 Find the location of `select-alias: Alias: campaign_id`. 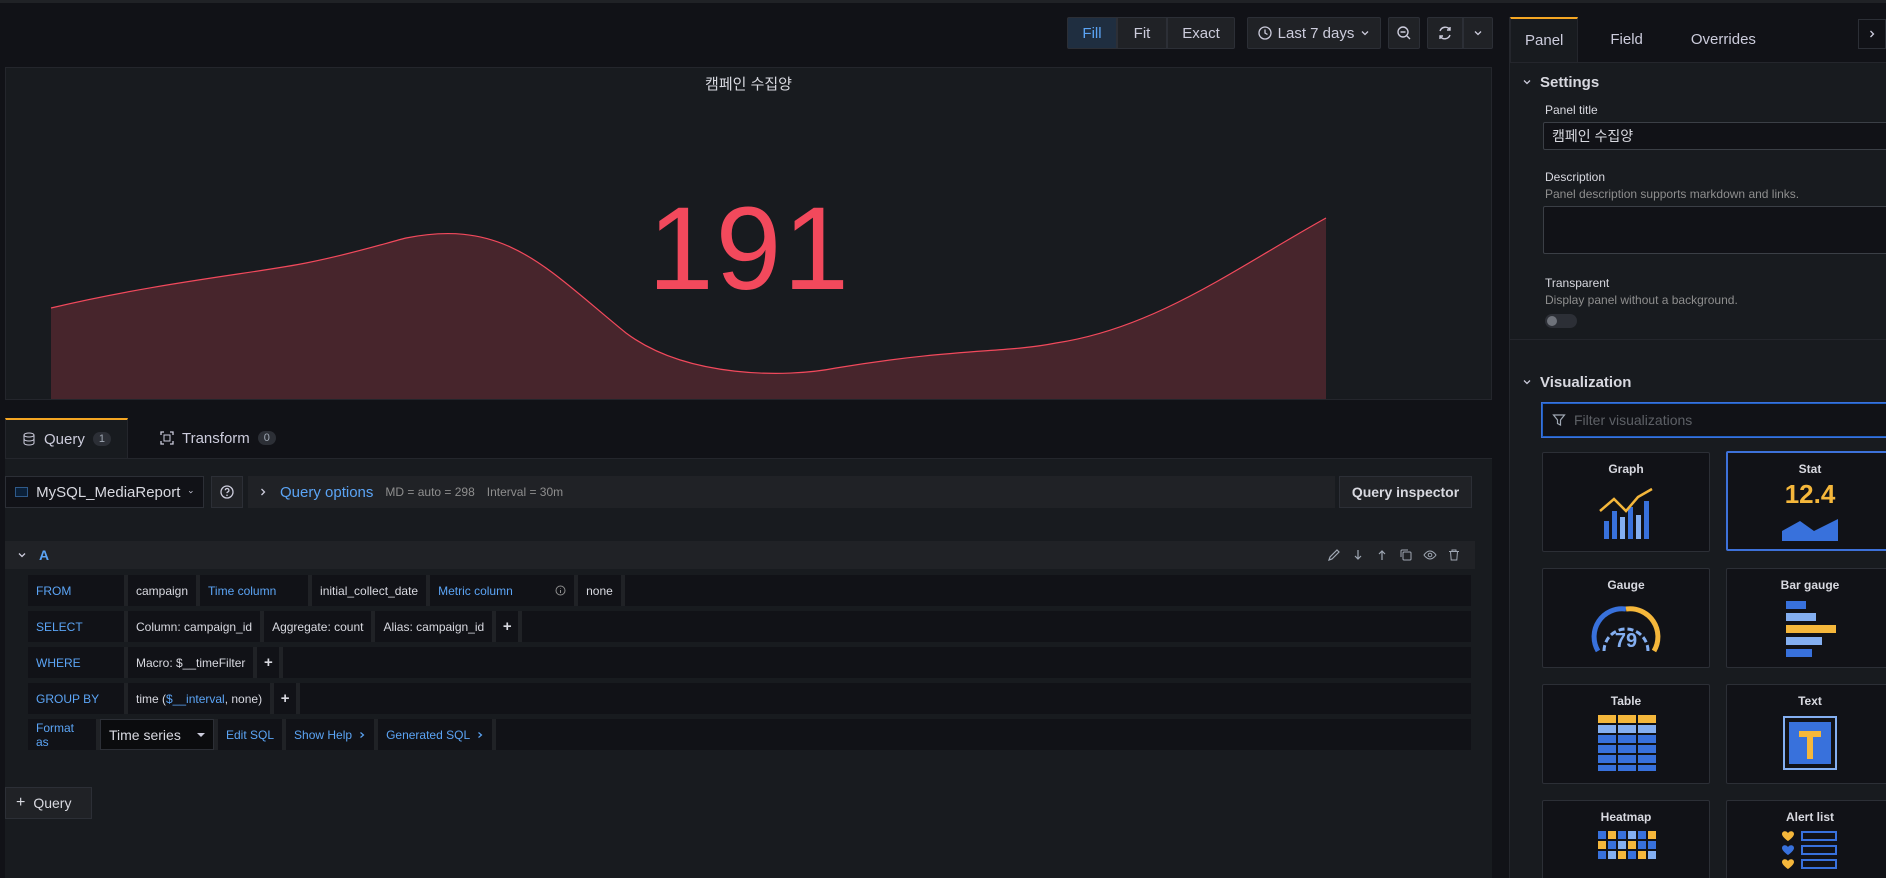

select-alias: Alias: campaign_id is located at coordinates (434, 626).